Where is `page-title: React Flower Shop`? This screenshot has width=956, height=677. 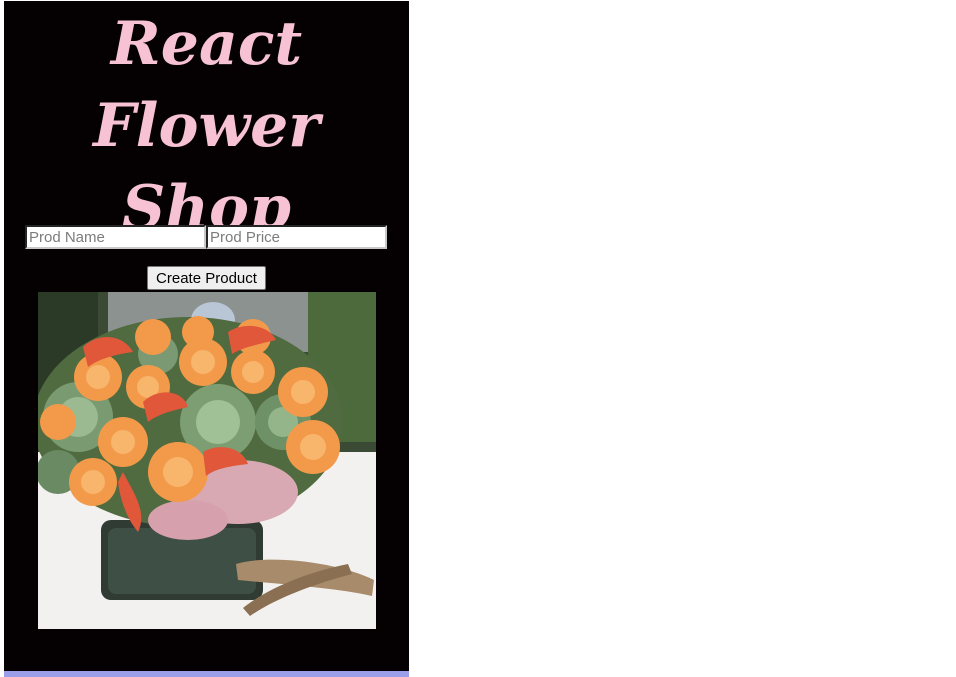 page-title: React Flower Shop is located at coordinates (206, 126).